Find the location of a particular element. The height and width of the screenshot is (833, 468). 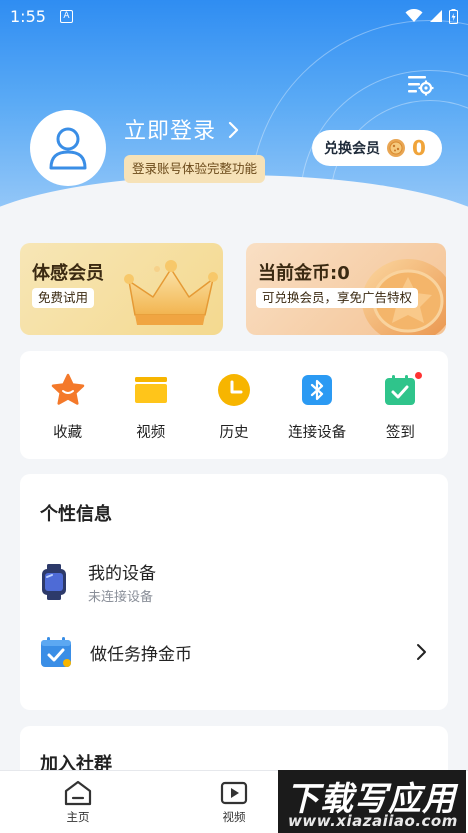

membership-promo-card: 体感会员 免费试用 is located at coordinates (121, 289).